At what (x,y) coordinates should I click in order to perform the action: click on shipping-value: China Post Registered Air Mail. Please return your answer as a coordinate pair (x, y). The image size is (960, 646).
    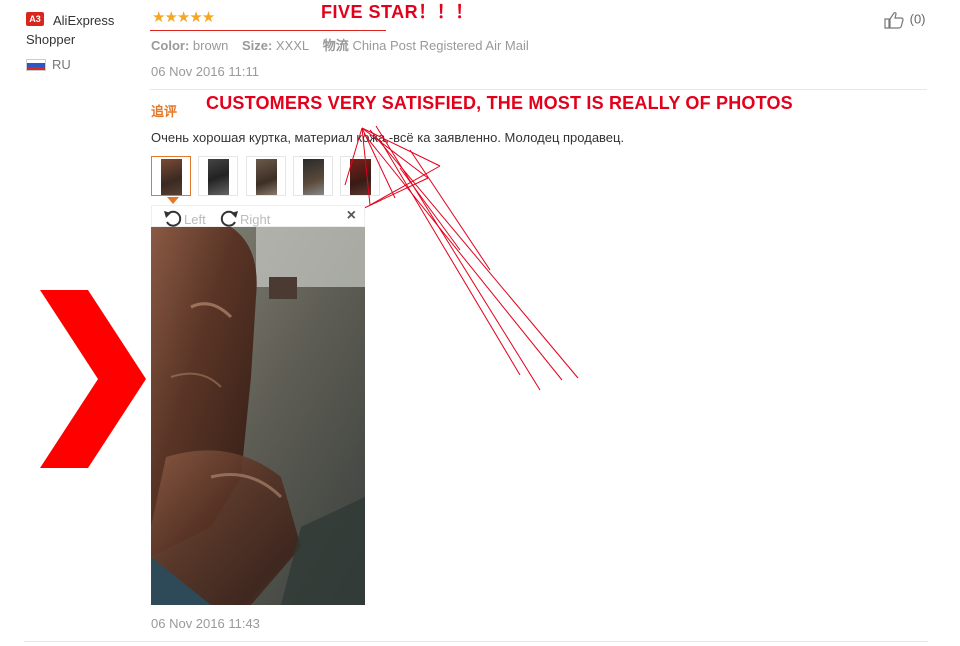
    Looking at the image, I should click on (440, 45).